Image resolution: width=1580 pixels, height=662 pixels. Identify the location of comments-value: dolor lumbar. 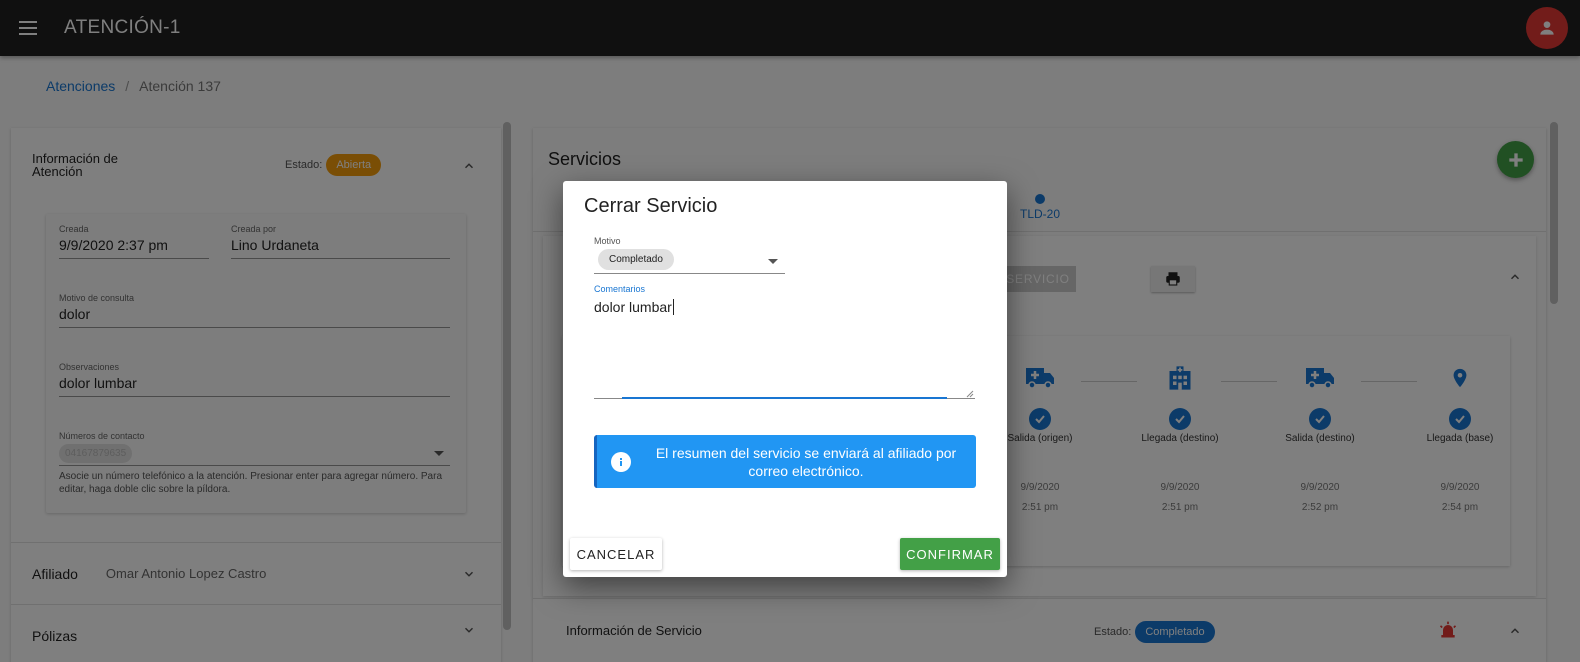
(633, 307).